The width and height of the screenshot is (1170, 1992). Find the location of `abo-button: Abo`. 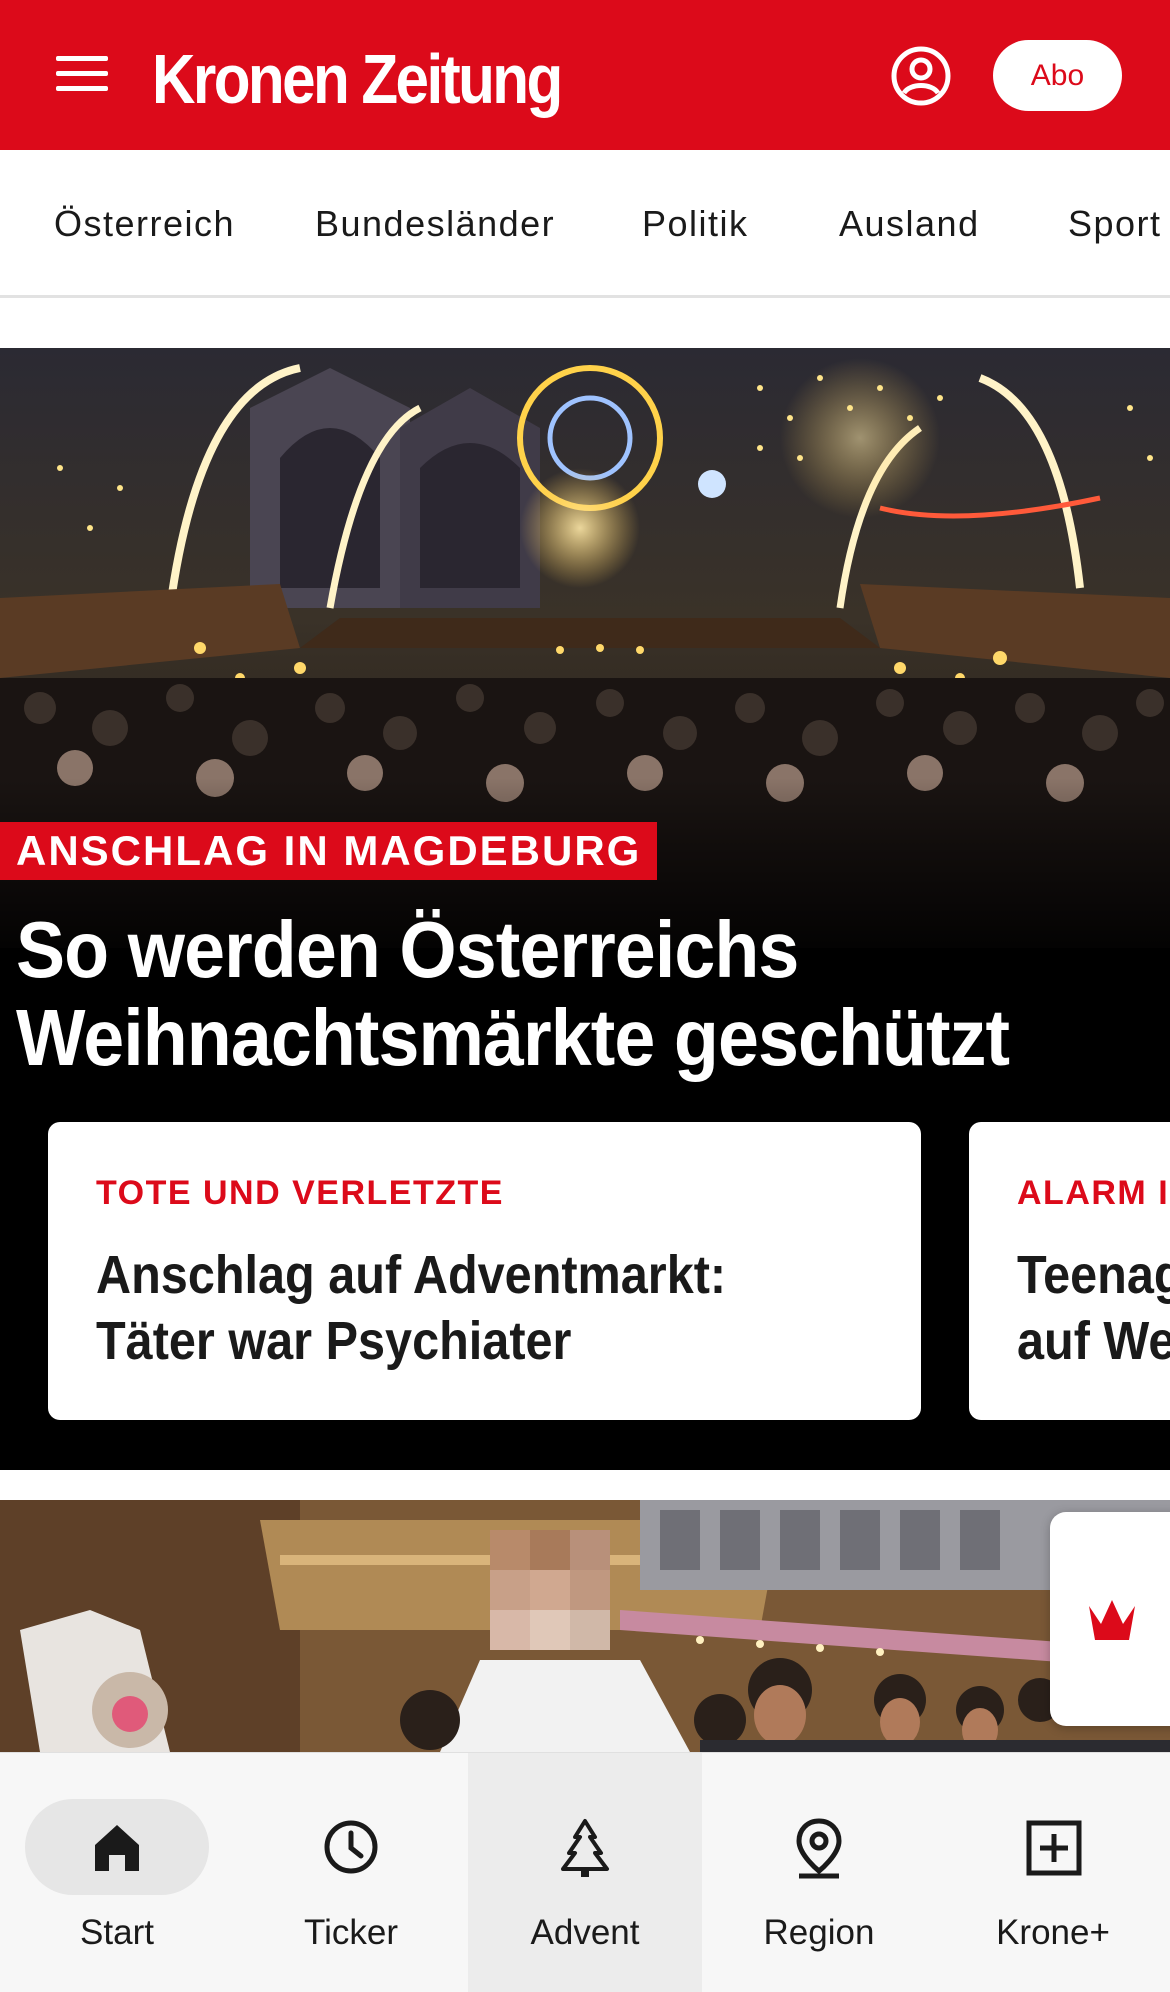

abo-button: Abo is located at coordinates (1057, 75).